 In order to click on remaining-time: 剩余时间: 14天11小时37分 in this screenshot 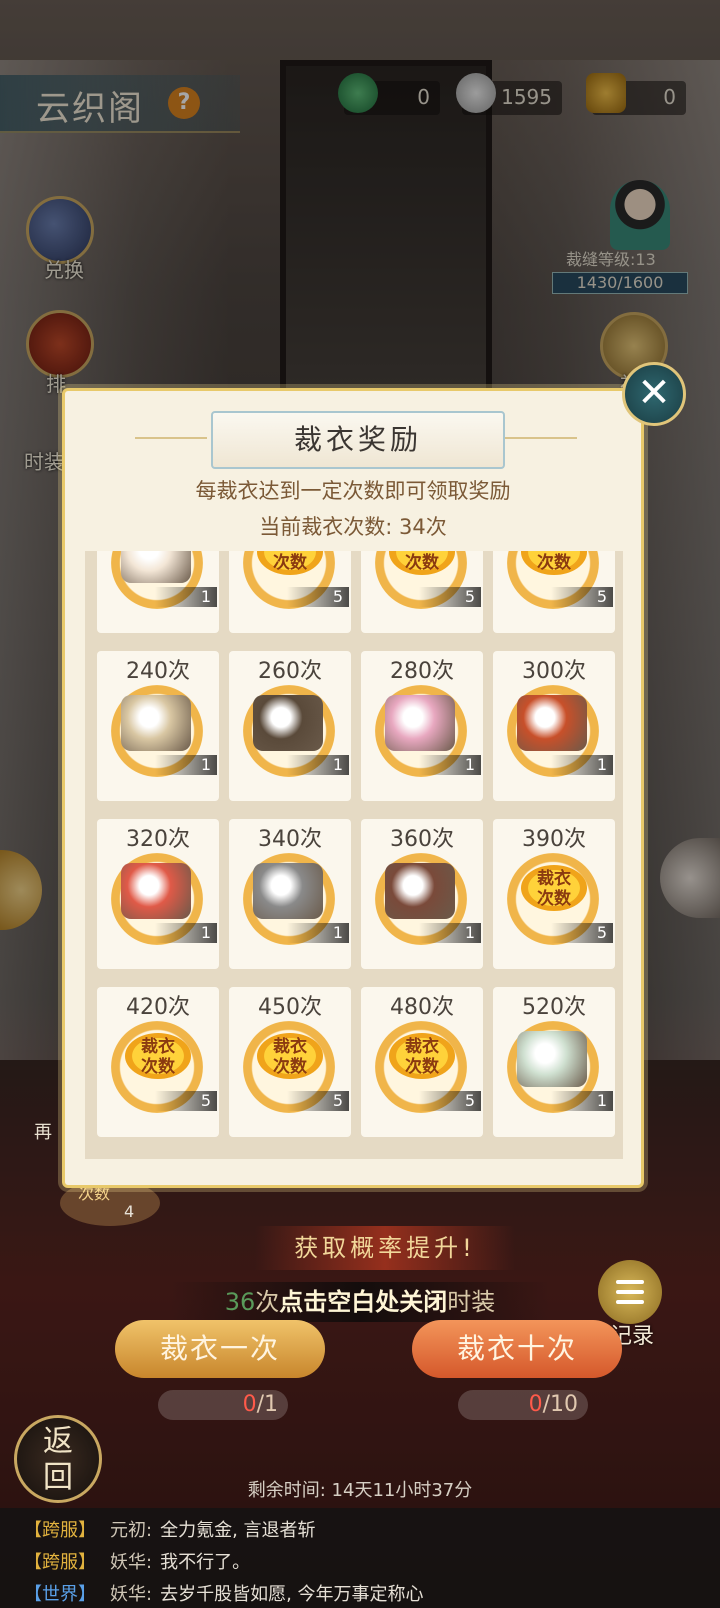, I will do `click(360, 1490)`.